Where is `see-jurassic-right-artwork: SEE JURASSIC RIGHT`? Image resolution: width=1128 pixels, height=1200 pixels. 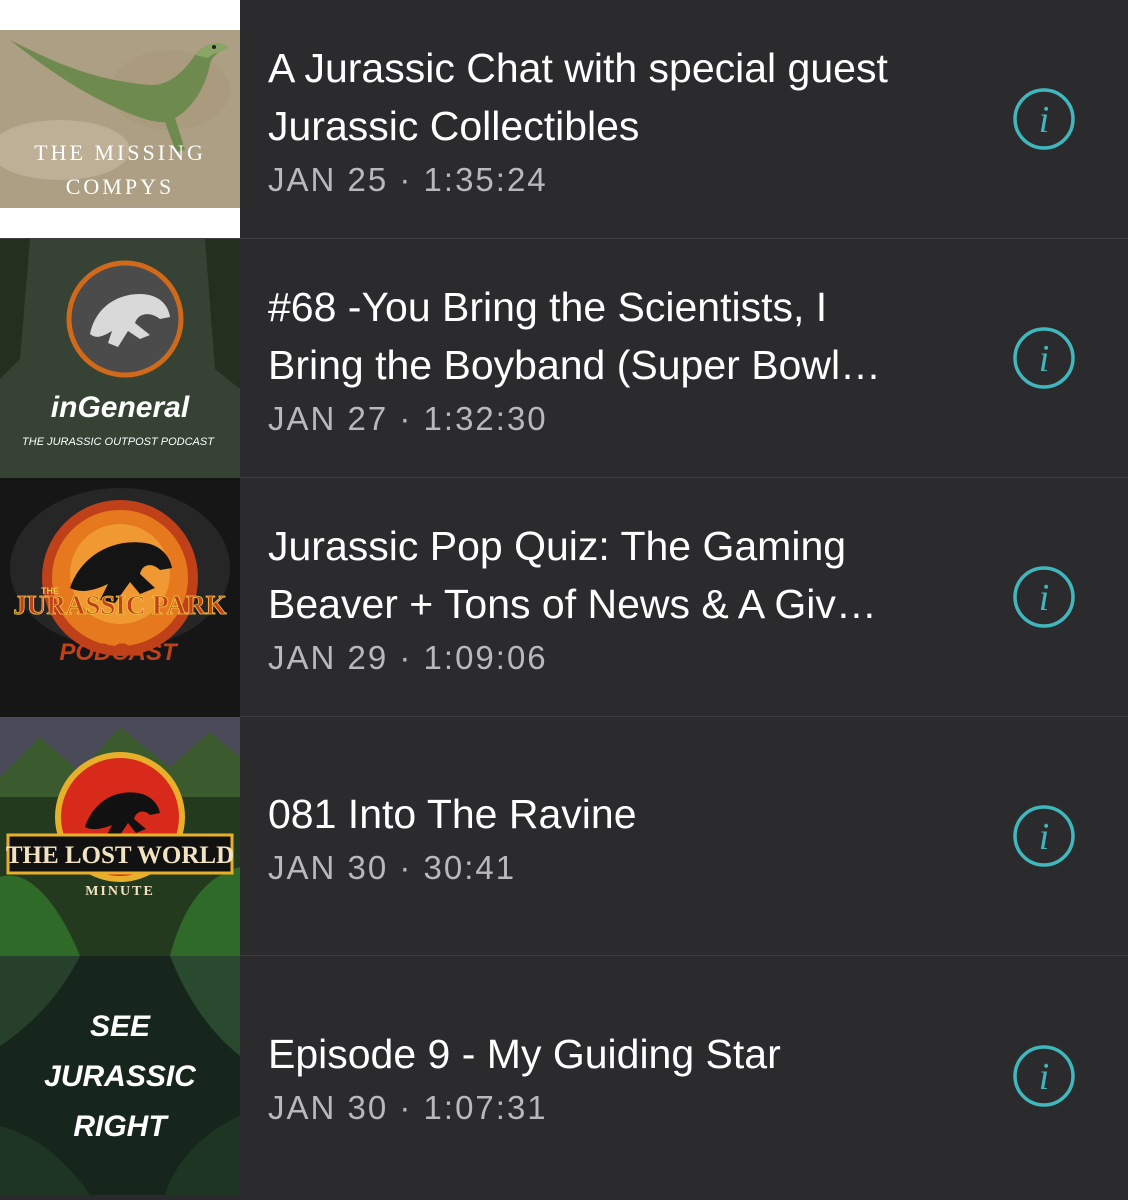 see-jurassic-right-artwork: SEE JURASSIC RIGHT is located at coordinates (120, 1075).